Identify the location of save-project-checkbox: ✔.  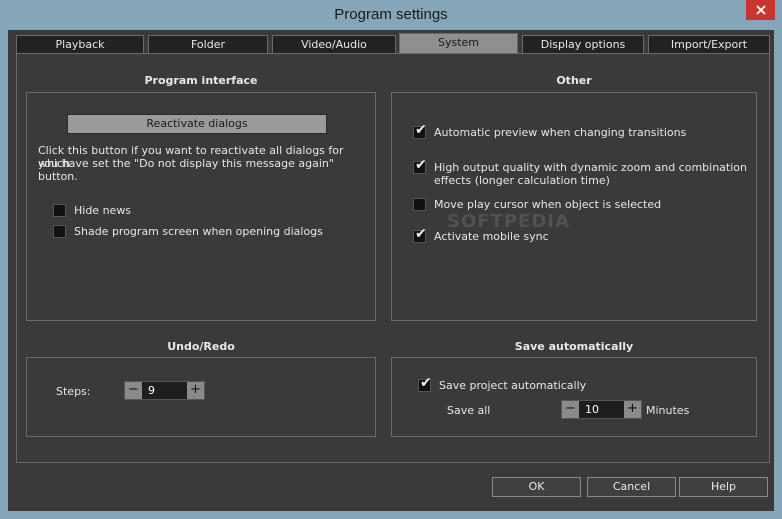
(425, 383).